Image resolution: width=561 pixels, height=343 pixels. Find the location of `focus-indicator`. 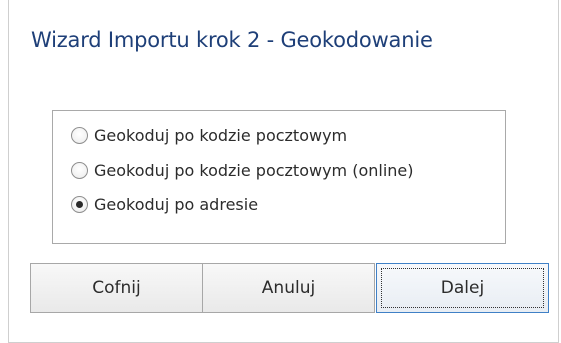

focus-indicator is located at coordinates (462, 288).